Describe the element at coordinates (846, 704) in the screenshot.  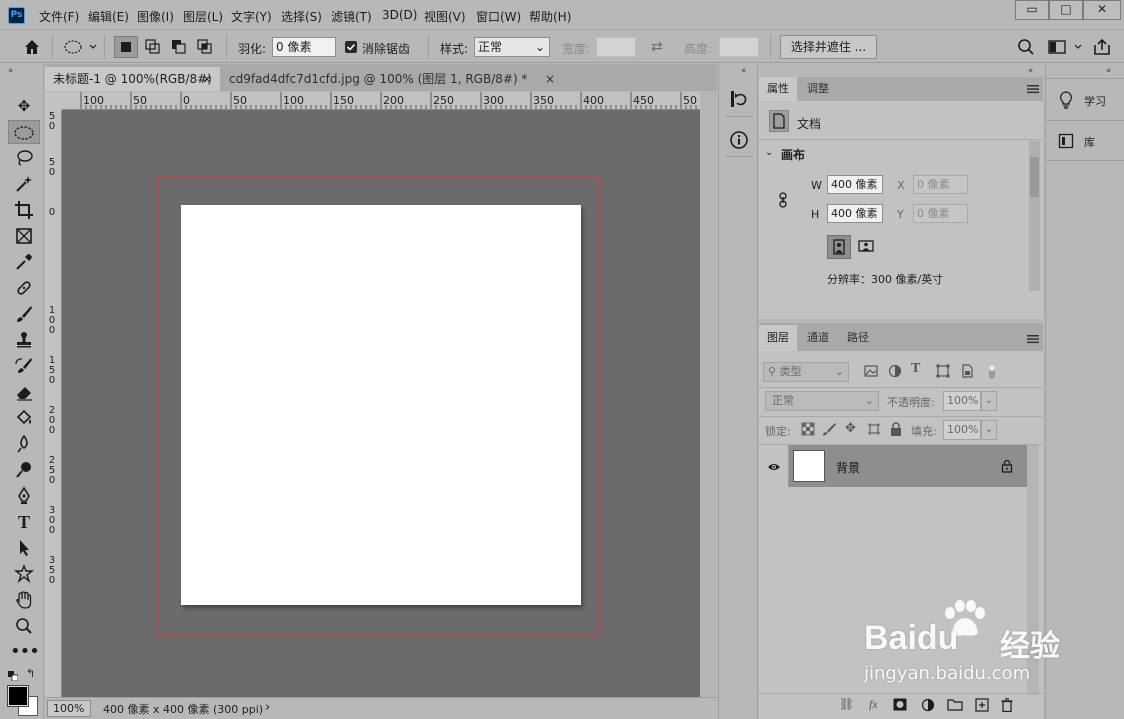
I see `link-layers-icon: ⛓` at that location.